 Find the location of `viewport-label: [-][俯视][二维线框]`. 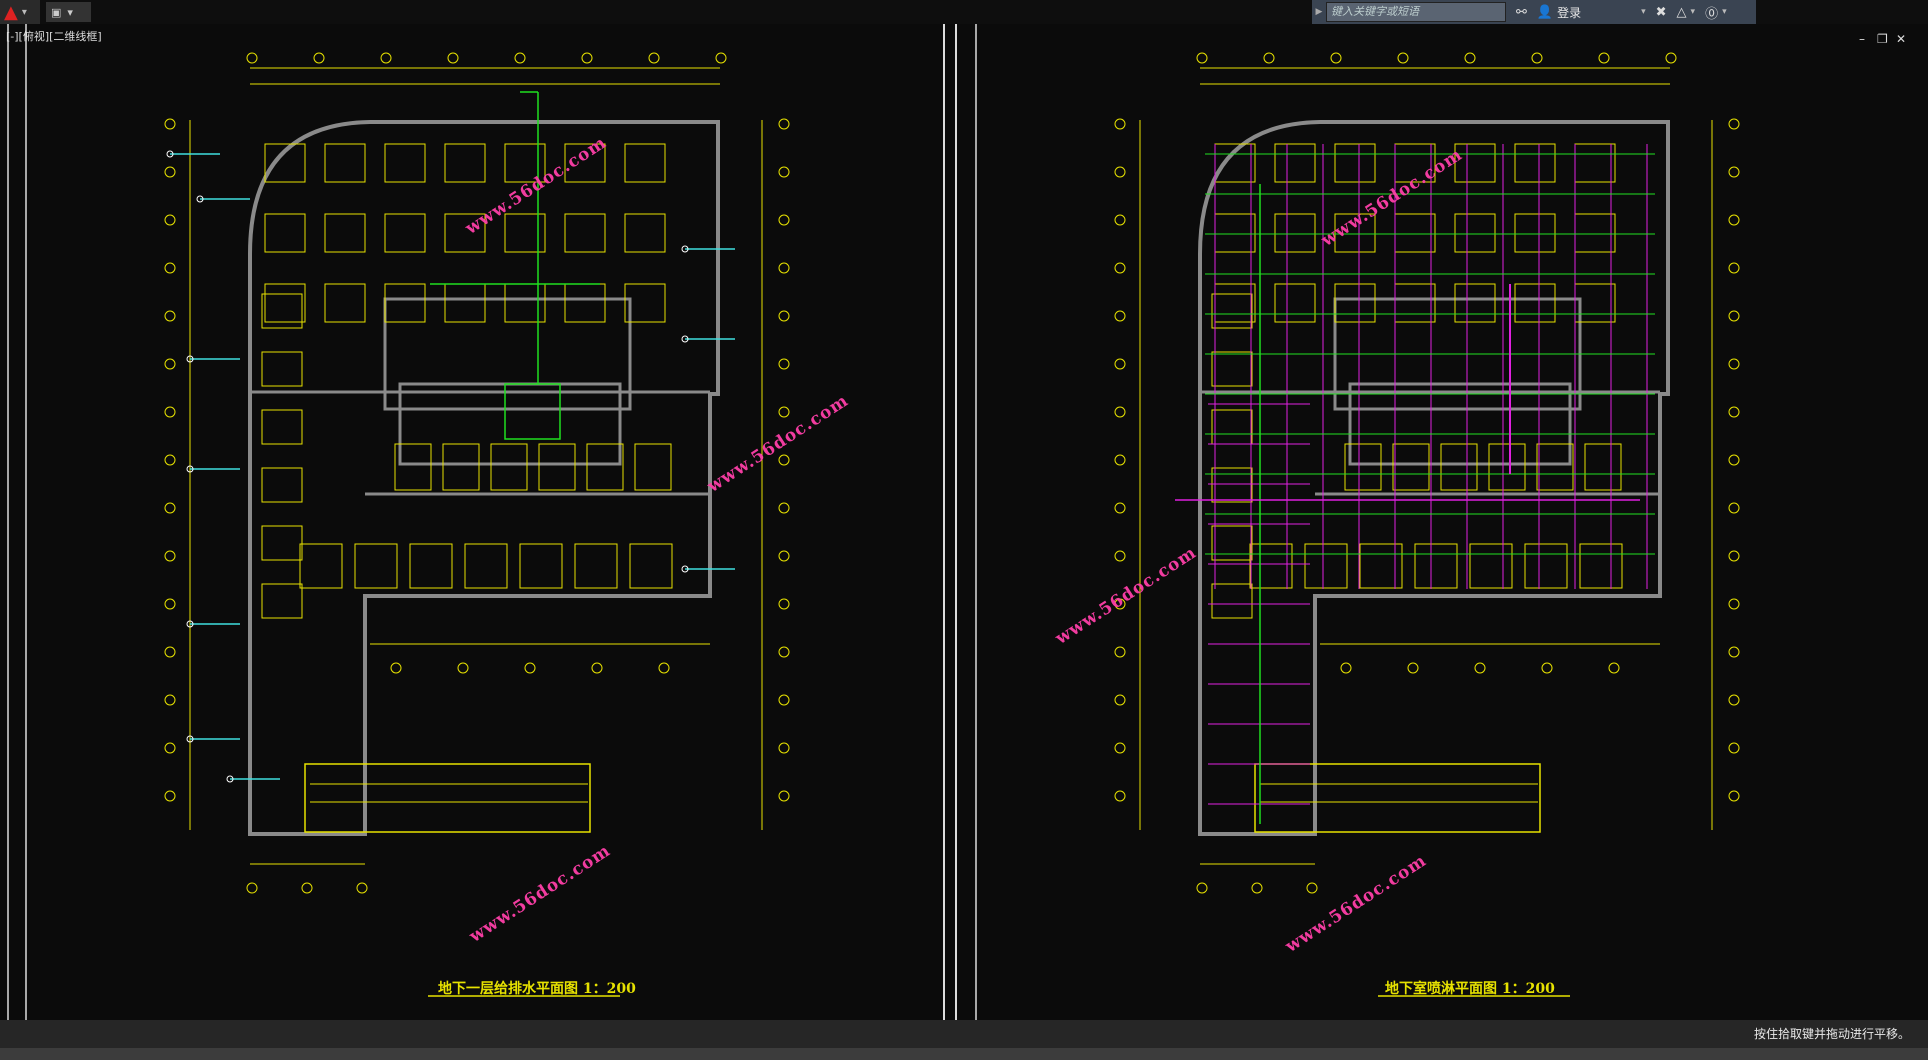

viewport-label: [-][俯视][二维线框] is located at coordinates (54, 36).